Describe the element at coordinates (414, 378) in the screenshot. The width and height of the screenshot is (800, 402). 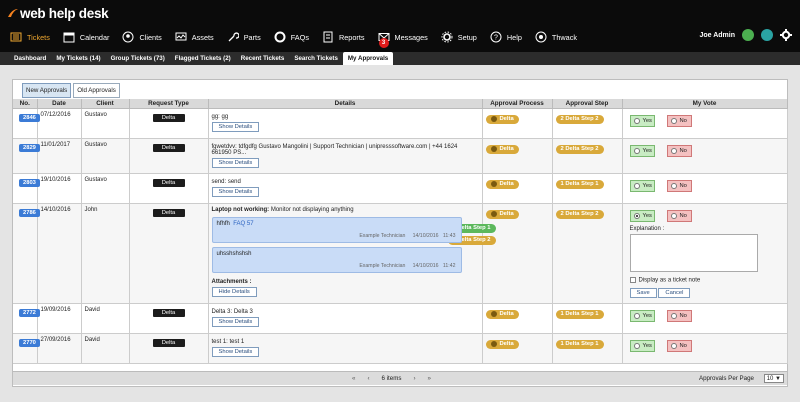
I see `next-page-icon: ›` at that location.